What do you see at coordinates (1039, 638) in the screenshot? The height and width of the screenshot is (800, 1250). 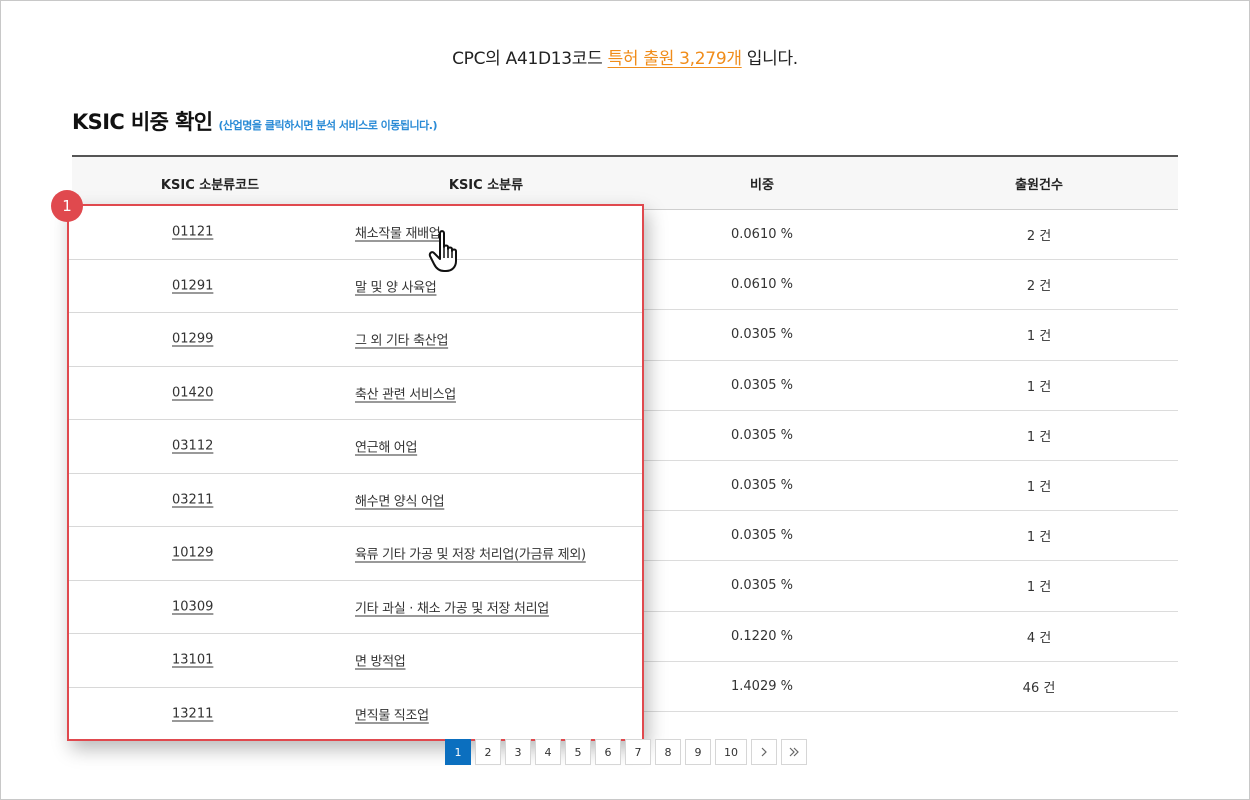 I see `count-cell: 4 건` at bounding box center [1039, 638].